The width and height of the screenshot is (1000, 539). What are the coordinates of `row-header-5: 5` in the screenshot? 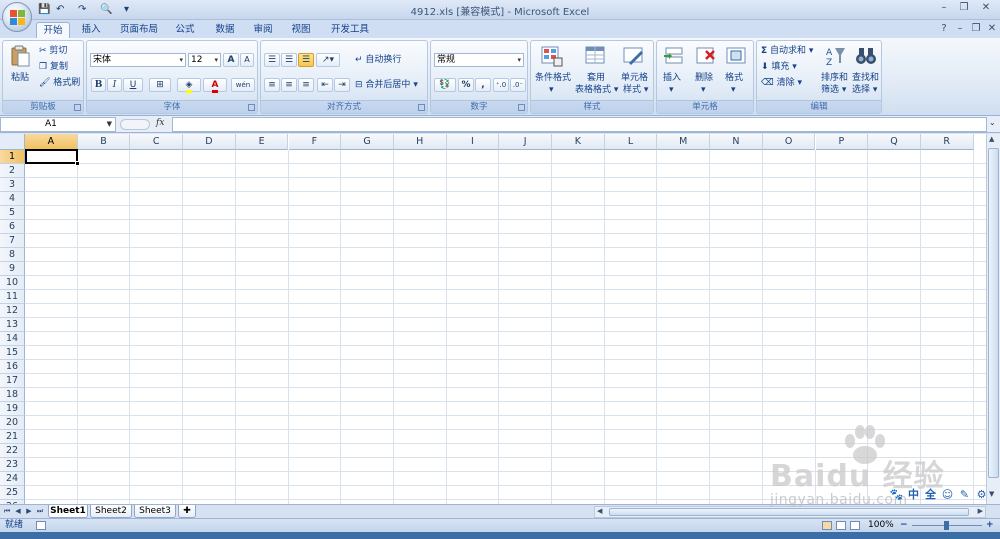 It's located at (12, 213).